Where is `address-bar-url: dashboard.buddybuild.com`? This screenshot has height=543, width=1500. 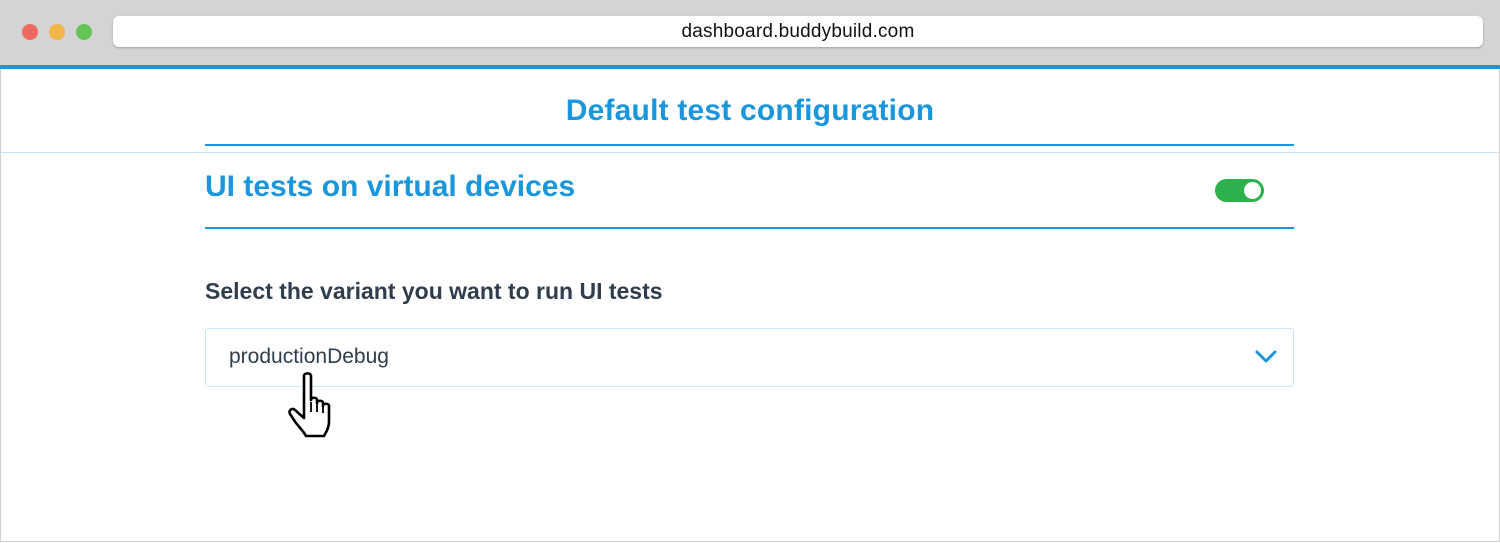 address-bar-url: dashboard.buddybuild.com is located at coordinates (798, 31).